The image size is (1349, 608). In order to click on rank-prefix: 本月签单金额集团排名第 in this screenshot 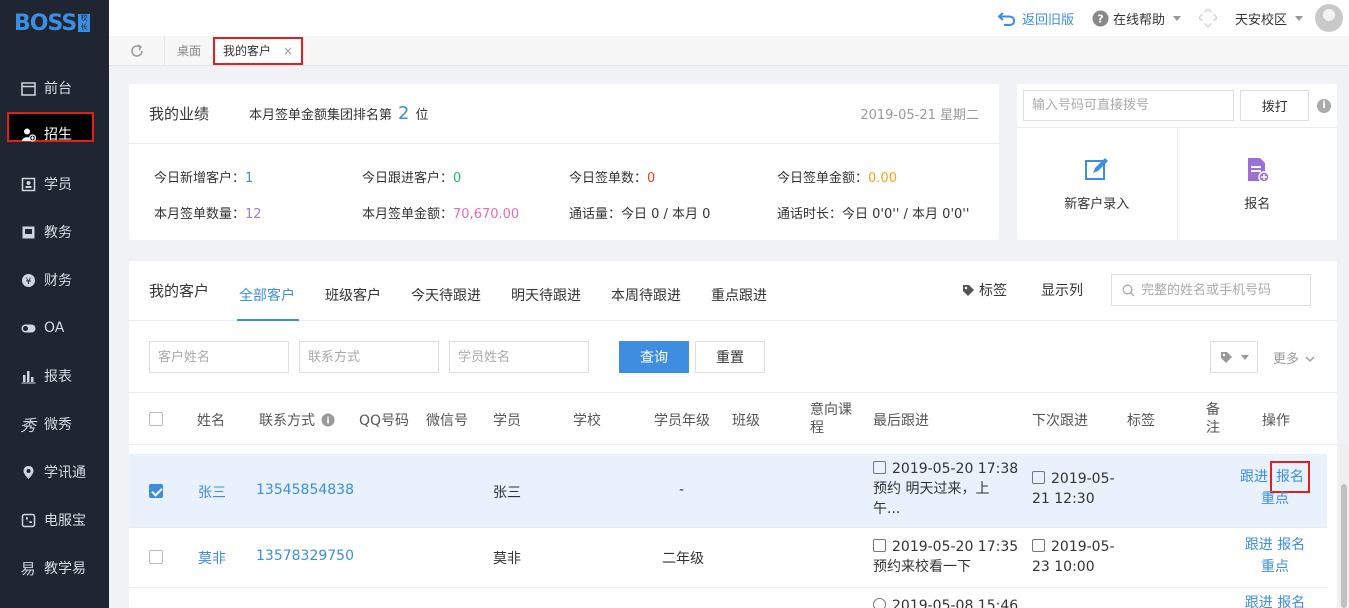, I will do `click(321, 115)`.